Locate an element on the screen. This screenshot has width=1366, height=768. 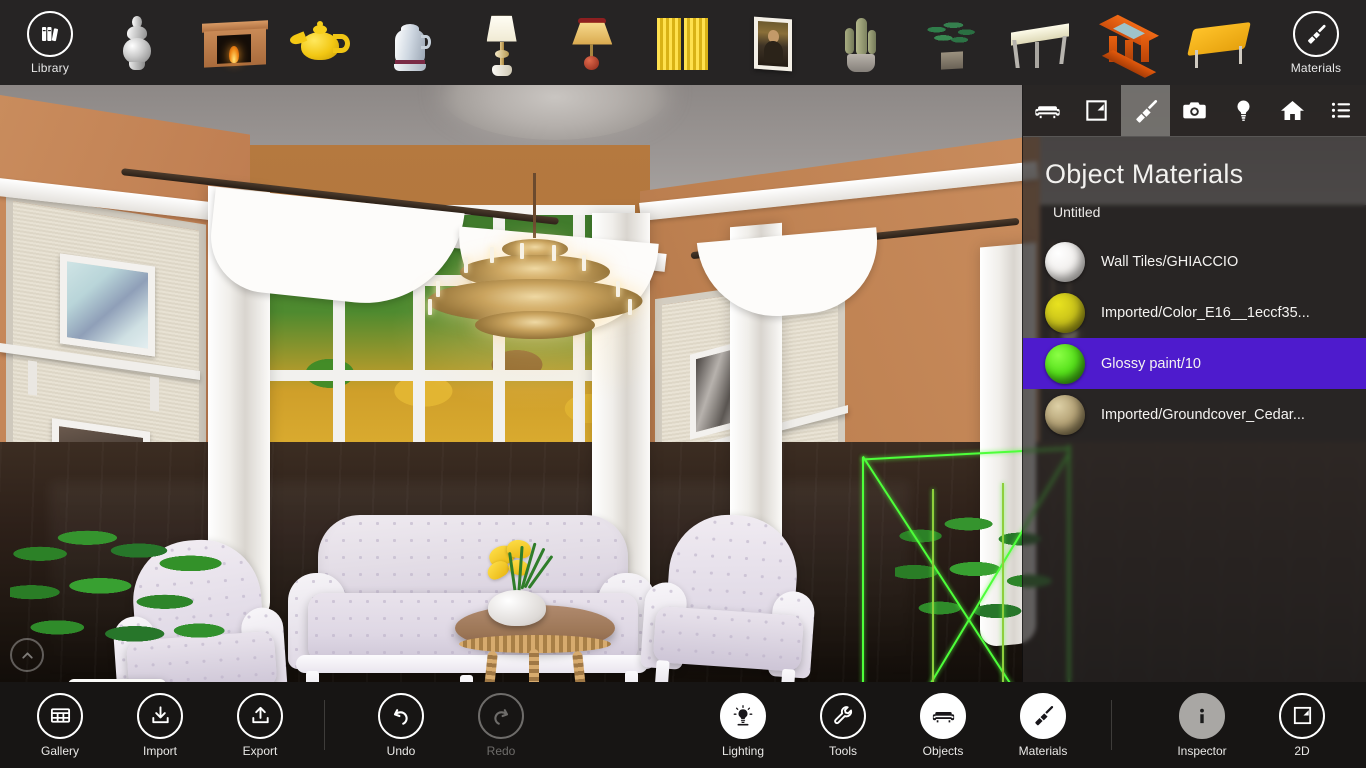
materials-label: Materials is located at coordinates (1043, 750).